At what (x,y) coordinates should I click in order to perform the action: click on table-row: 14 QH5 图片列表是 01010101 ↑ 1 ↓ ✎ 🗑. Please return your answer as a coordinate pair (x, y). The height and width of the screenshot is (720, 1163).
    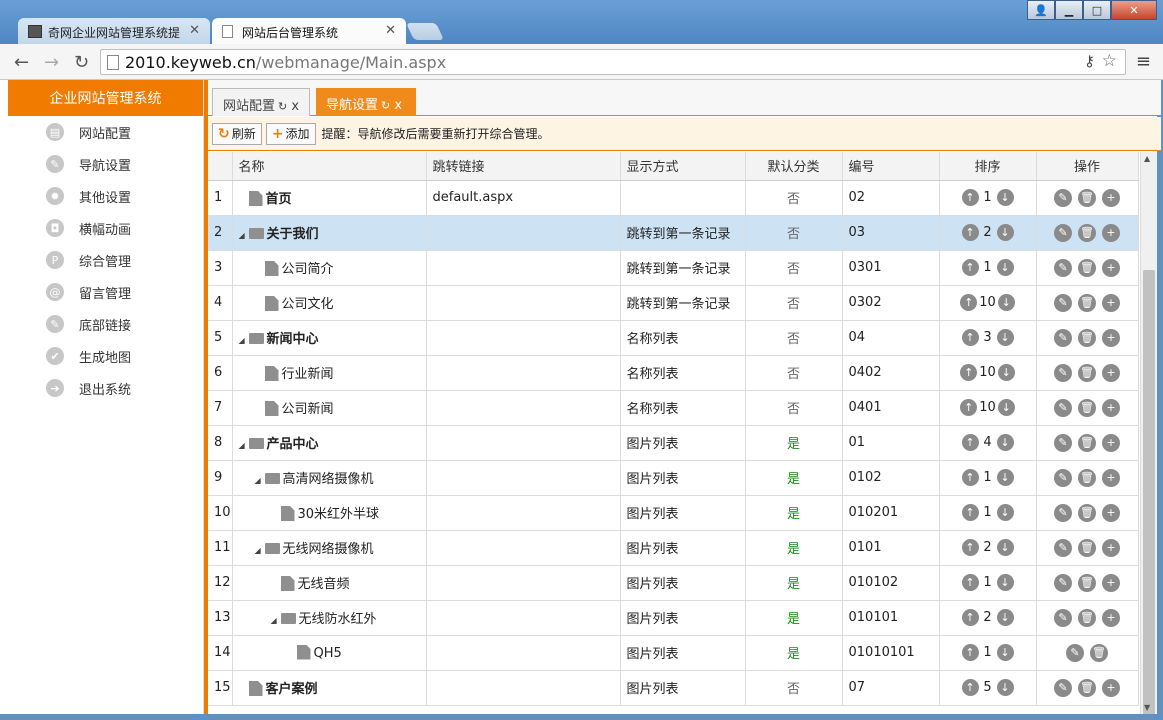
    Looking at the image, I should click on (673, 653).